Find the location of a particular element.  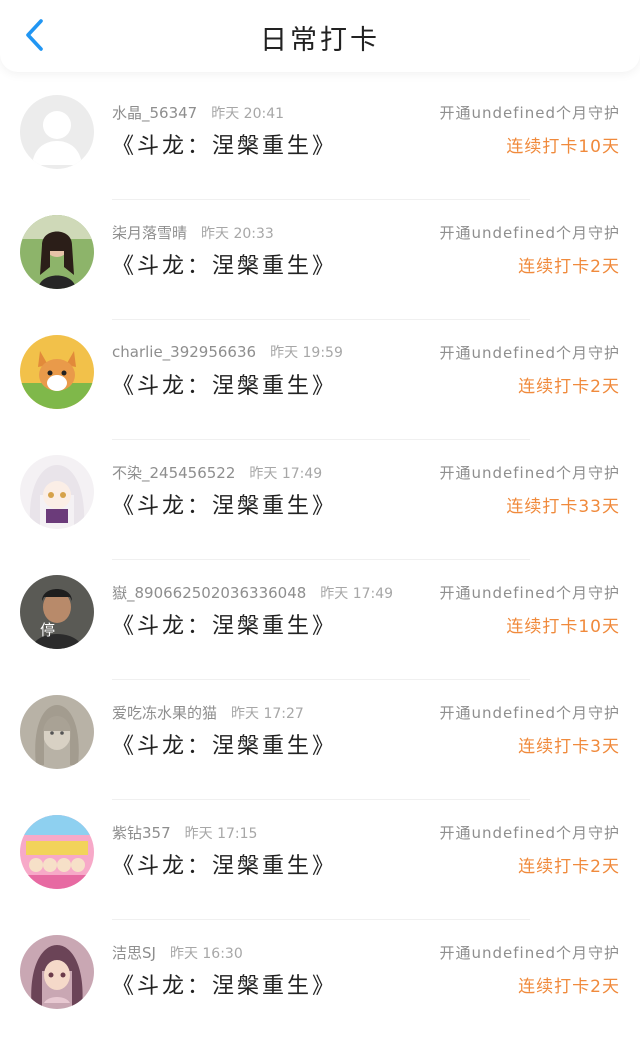

sketch-girl-avatar is located at coordinates (57, 732).